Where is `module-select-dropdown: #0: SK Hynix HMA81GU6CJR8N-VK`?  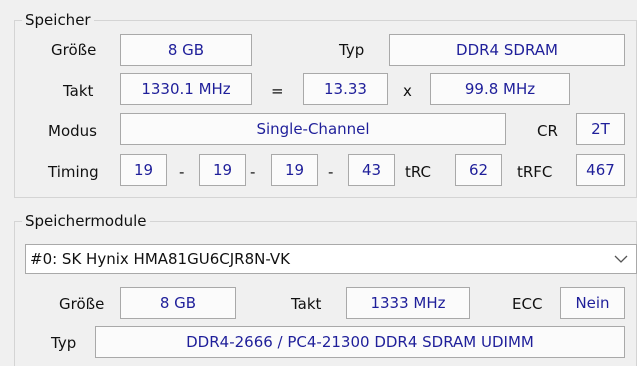 module-select-dropdown: #0: SK Hynix HMA81GU6CJR8N-VK is located at coordinates (331, 259).